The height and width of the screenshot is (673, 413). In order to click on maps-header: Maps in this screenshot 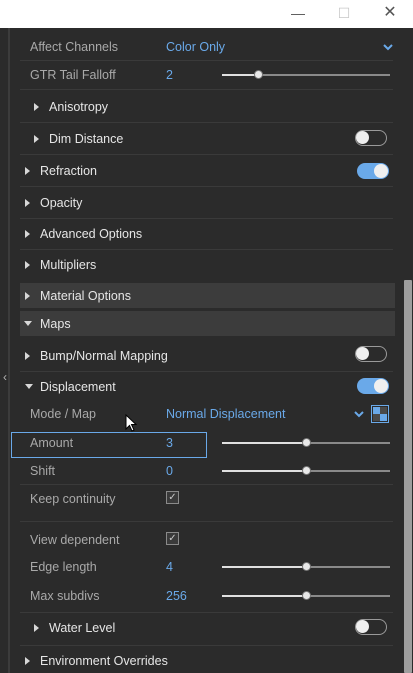, I will do `click(207, 323)`.